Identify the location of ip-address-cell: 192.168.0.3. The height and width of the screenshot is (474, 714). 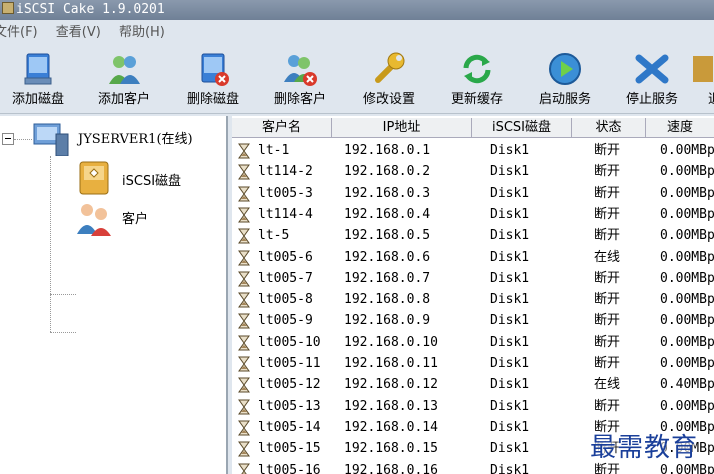
(387, 193).